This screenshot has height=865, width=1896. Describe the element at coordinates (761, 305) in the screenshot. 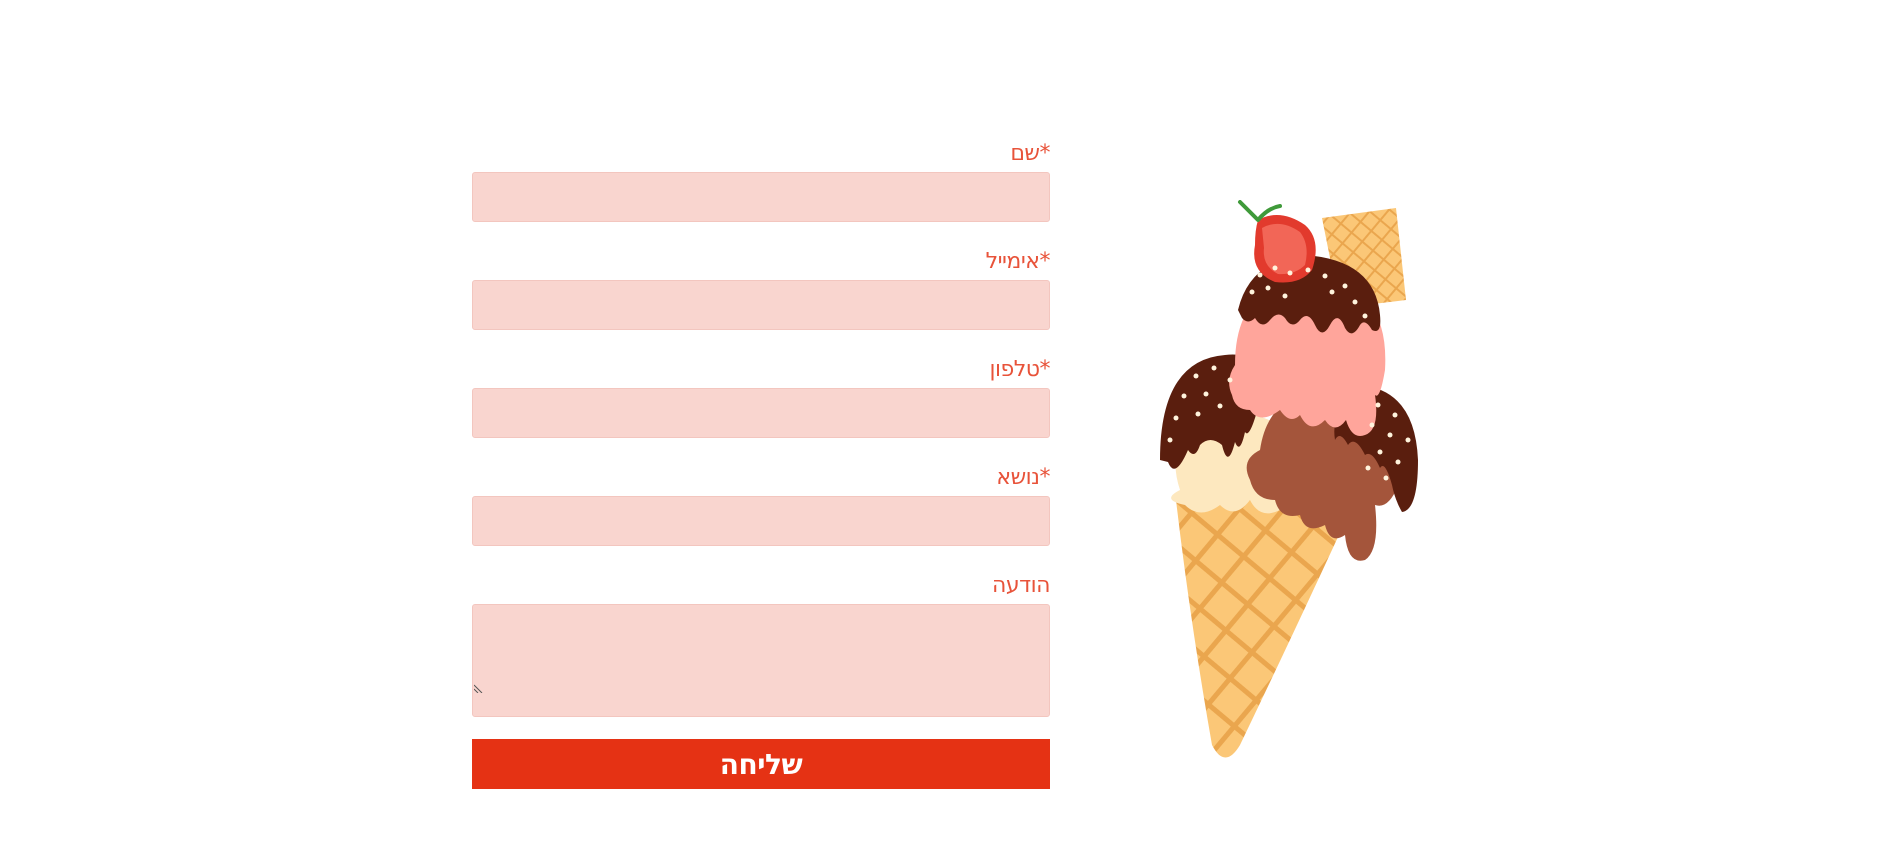

I see `email-input` at that location.